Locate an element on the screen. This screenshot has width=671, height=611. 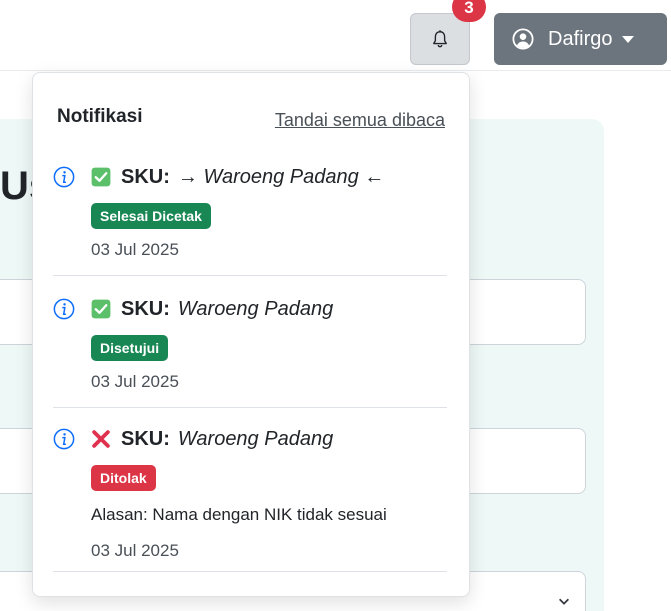
user-menu-button: Dafirgo is located at coordinates (580, 39).